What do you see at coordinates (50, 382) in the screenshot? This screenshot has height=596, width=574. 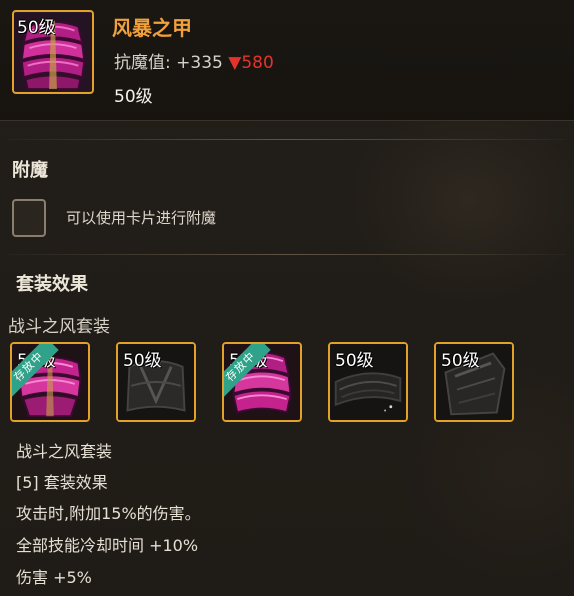 I see `set-piece-1: 50级 存放中` at bounding box center [50, 382].